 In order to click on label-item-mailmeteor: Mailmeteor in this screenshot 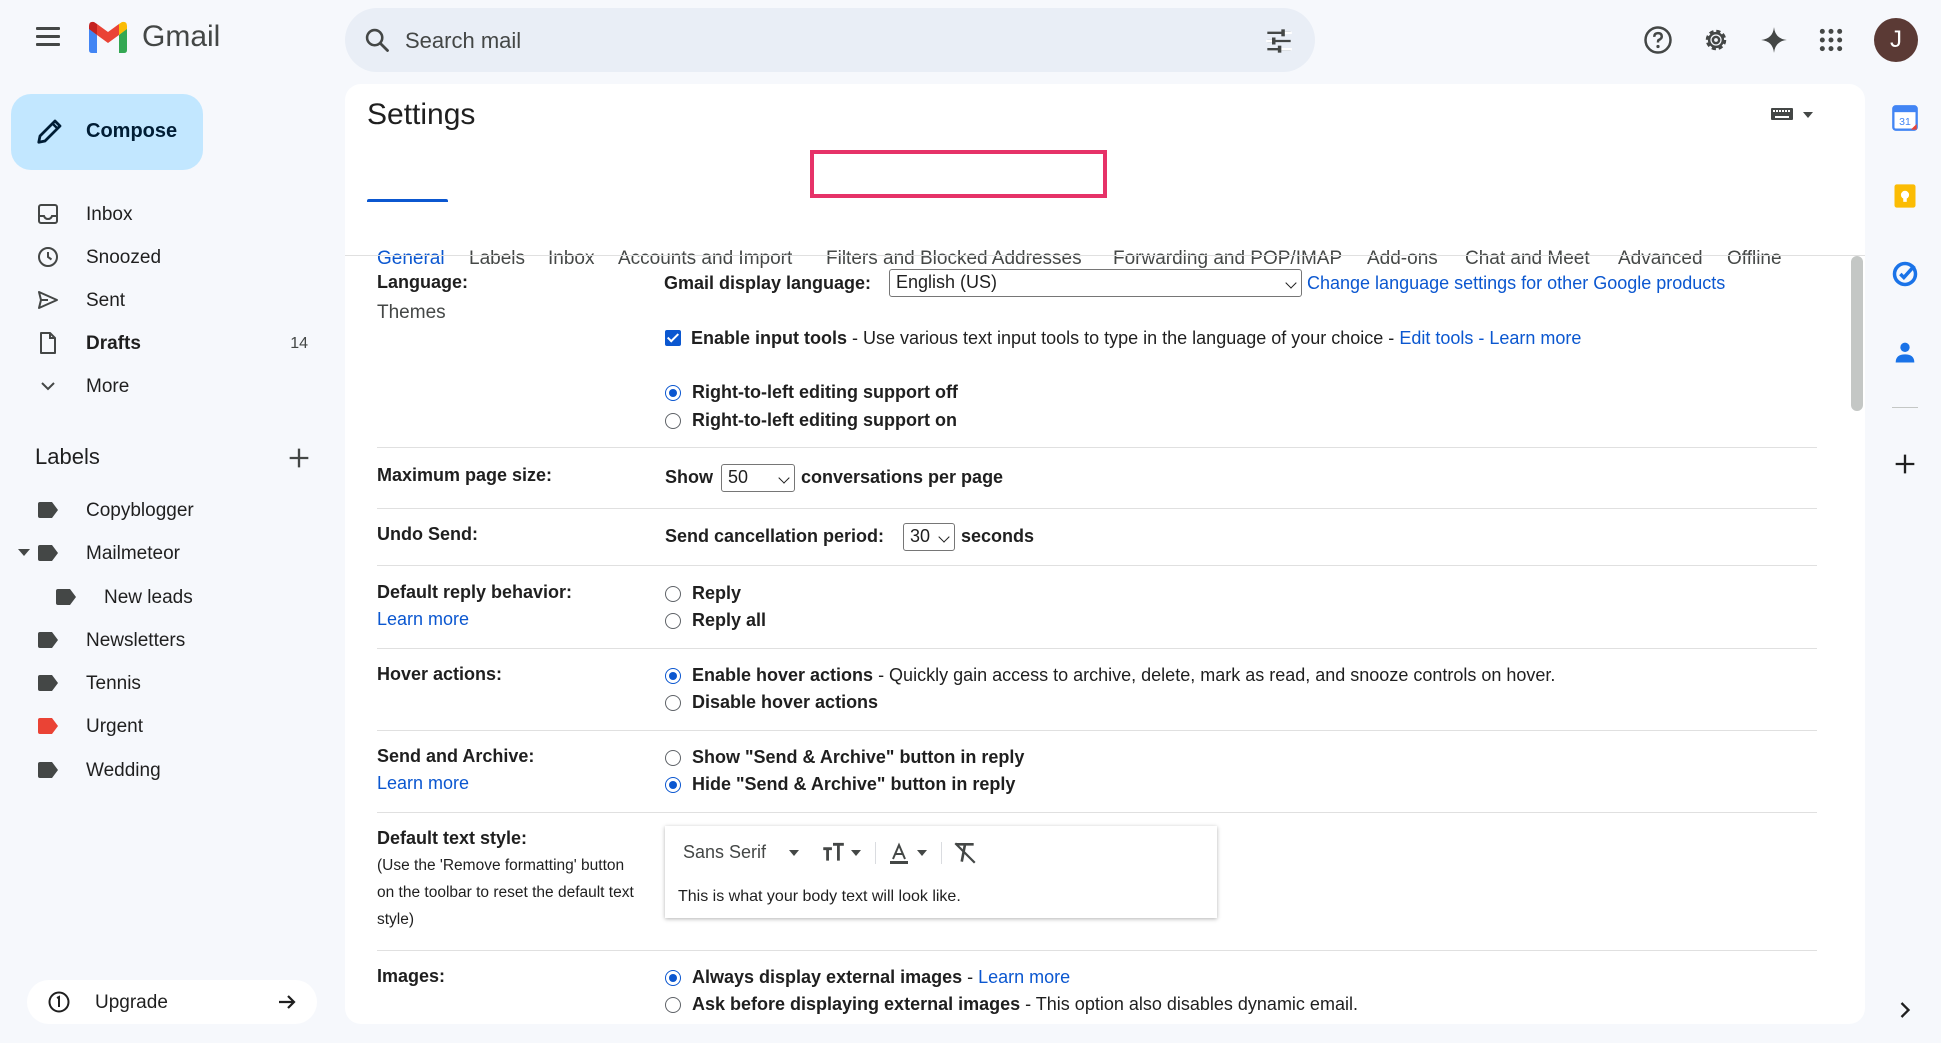, I will do `click(165, 552)`.